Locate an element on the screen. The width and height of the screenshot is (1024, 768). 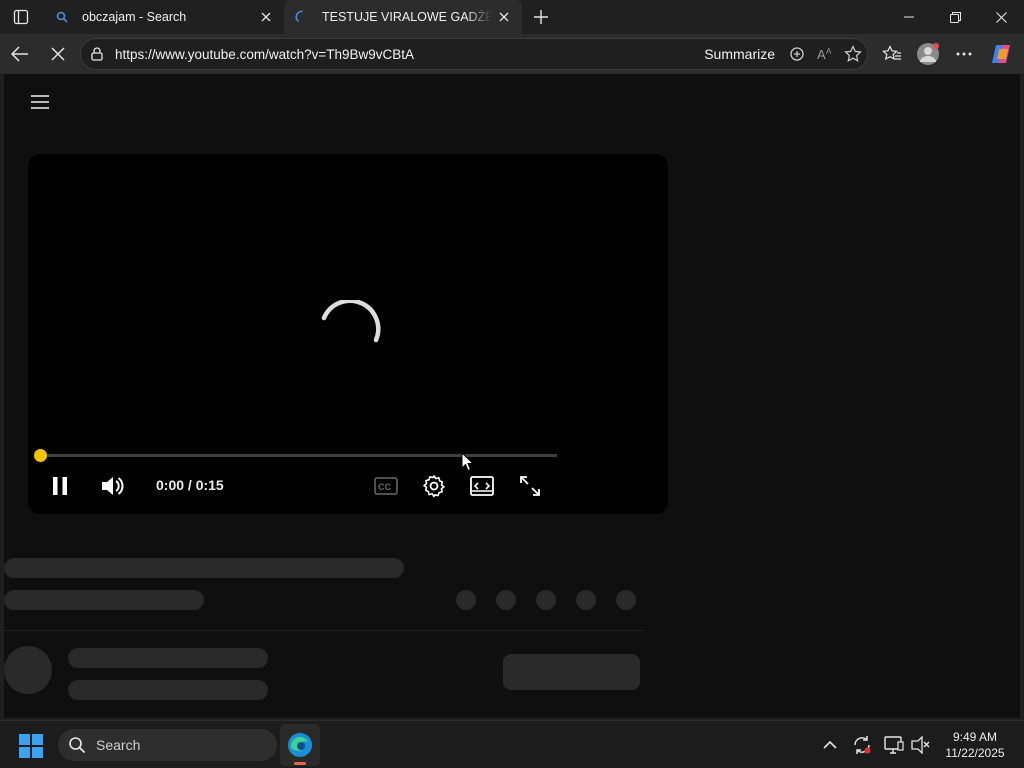
no-internet-icon is located at coordinates (920, 745).